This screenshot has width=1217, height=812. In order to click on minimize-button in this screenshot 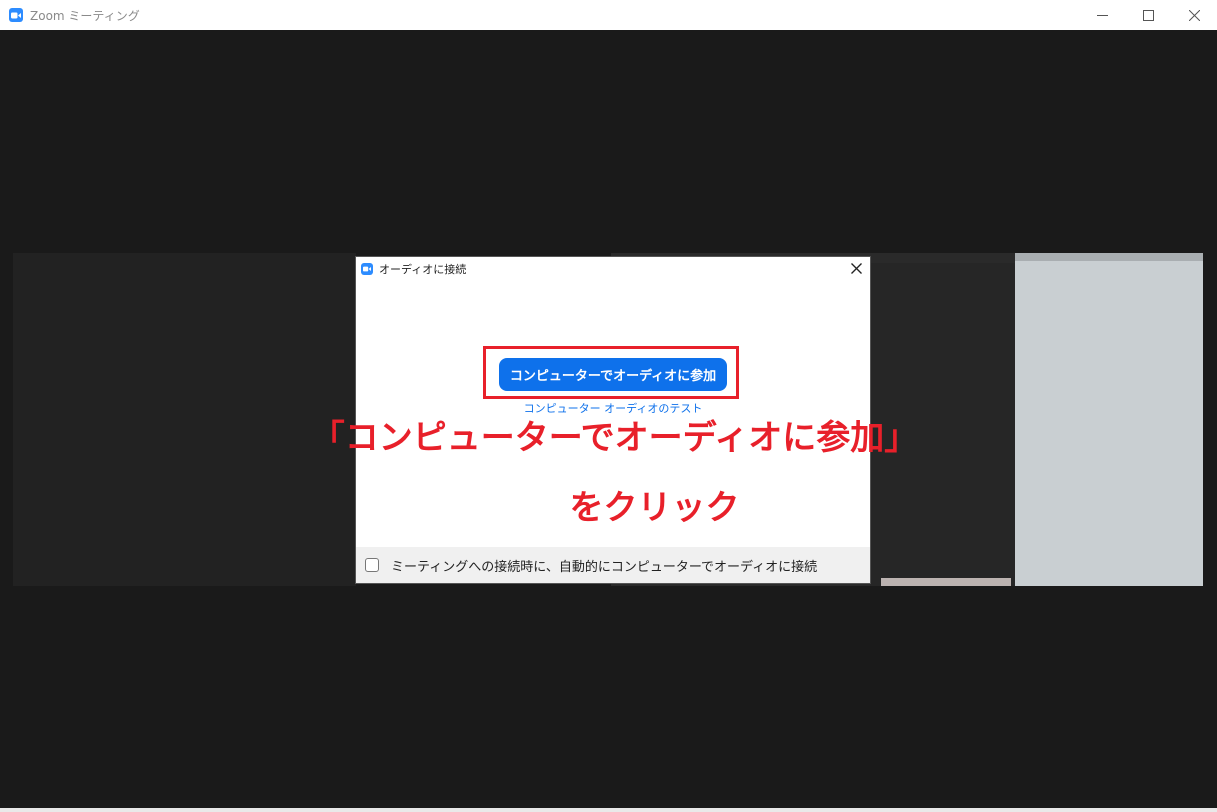, I will do `click(1102, 15)`.